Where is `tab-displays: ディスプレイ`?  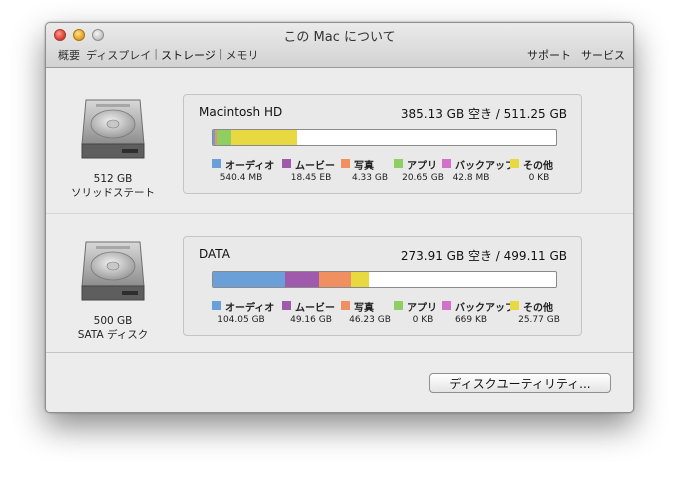
tab-displays: ディスプレイ is located at coordinates (118, 55).